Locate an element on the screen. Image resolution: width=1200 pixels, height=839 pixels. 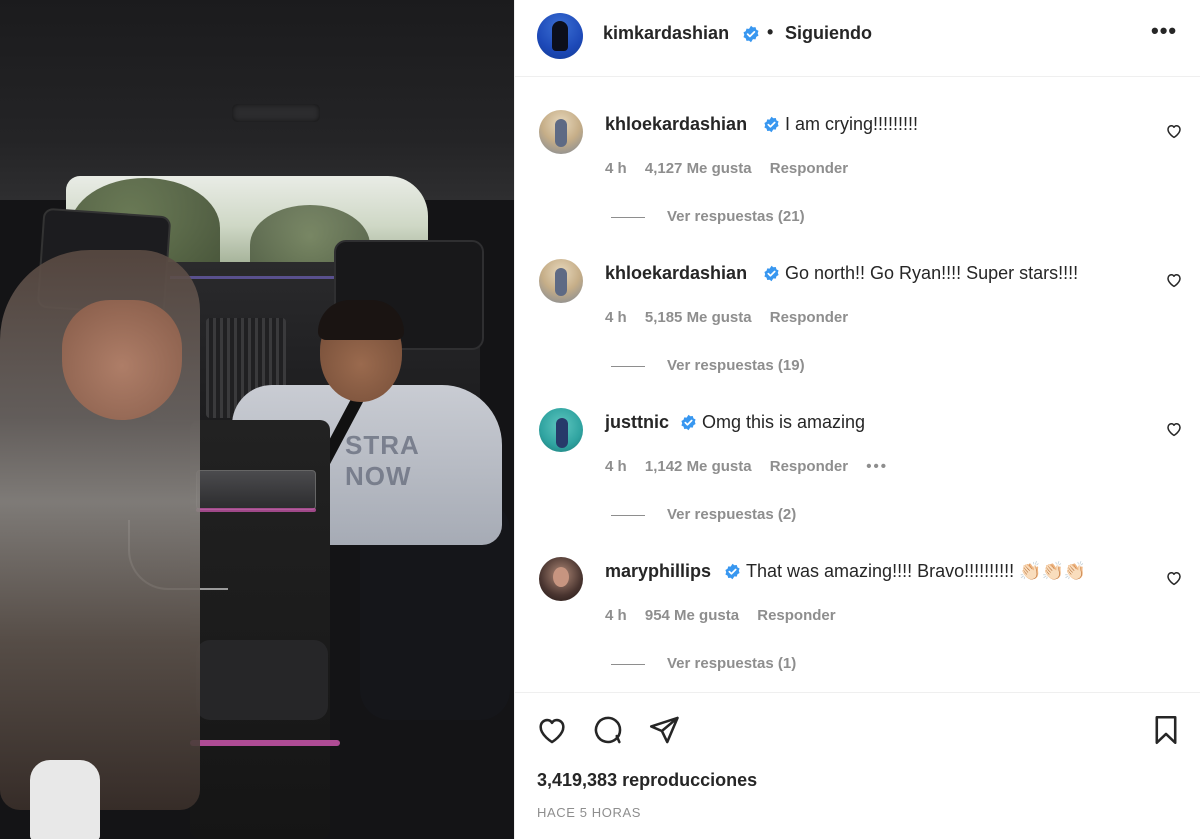
comment-text: Go north!! Go Ryan!!!! Super stars!!!! is located at coordinates (932, 273).